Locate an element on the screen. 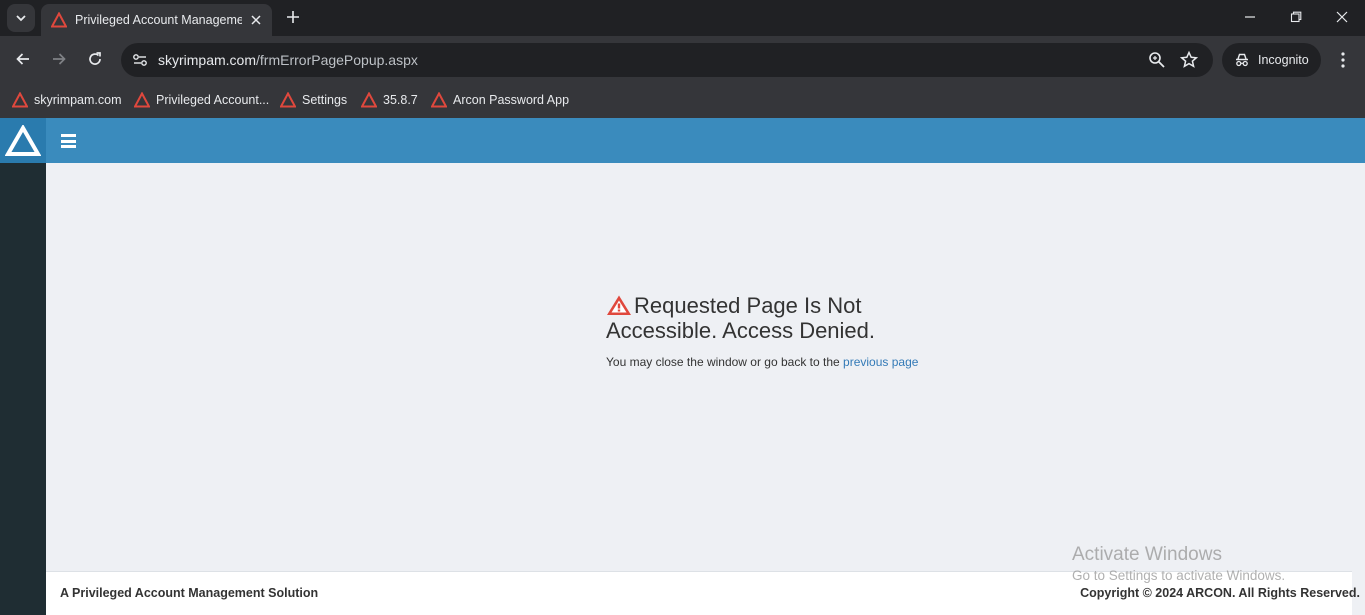 The image size is (1365, 615). chevron-down-icon is located at coordinates (21, 18).